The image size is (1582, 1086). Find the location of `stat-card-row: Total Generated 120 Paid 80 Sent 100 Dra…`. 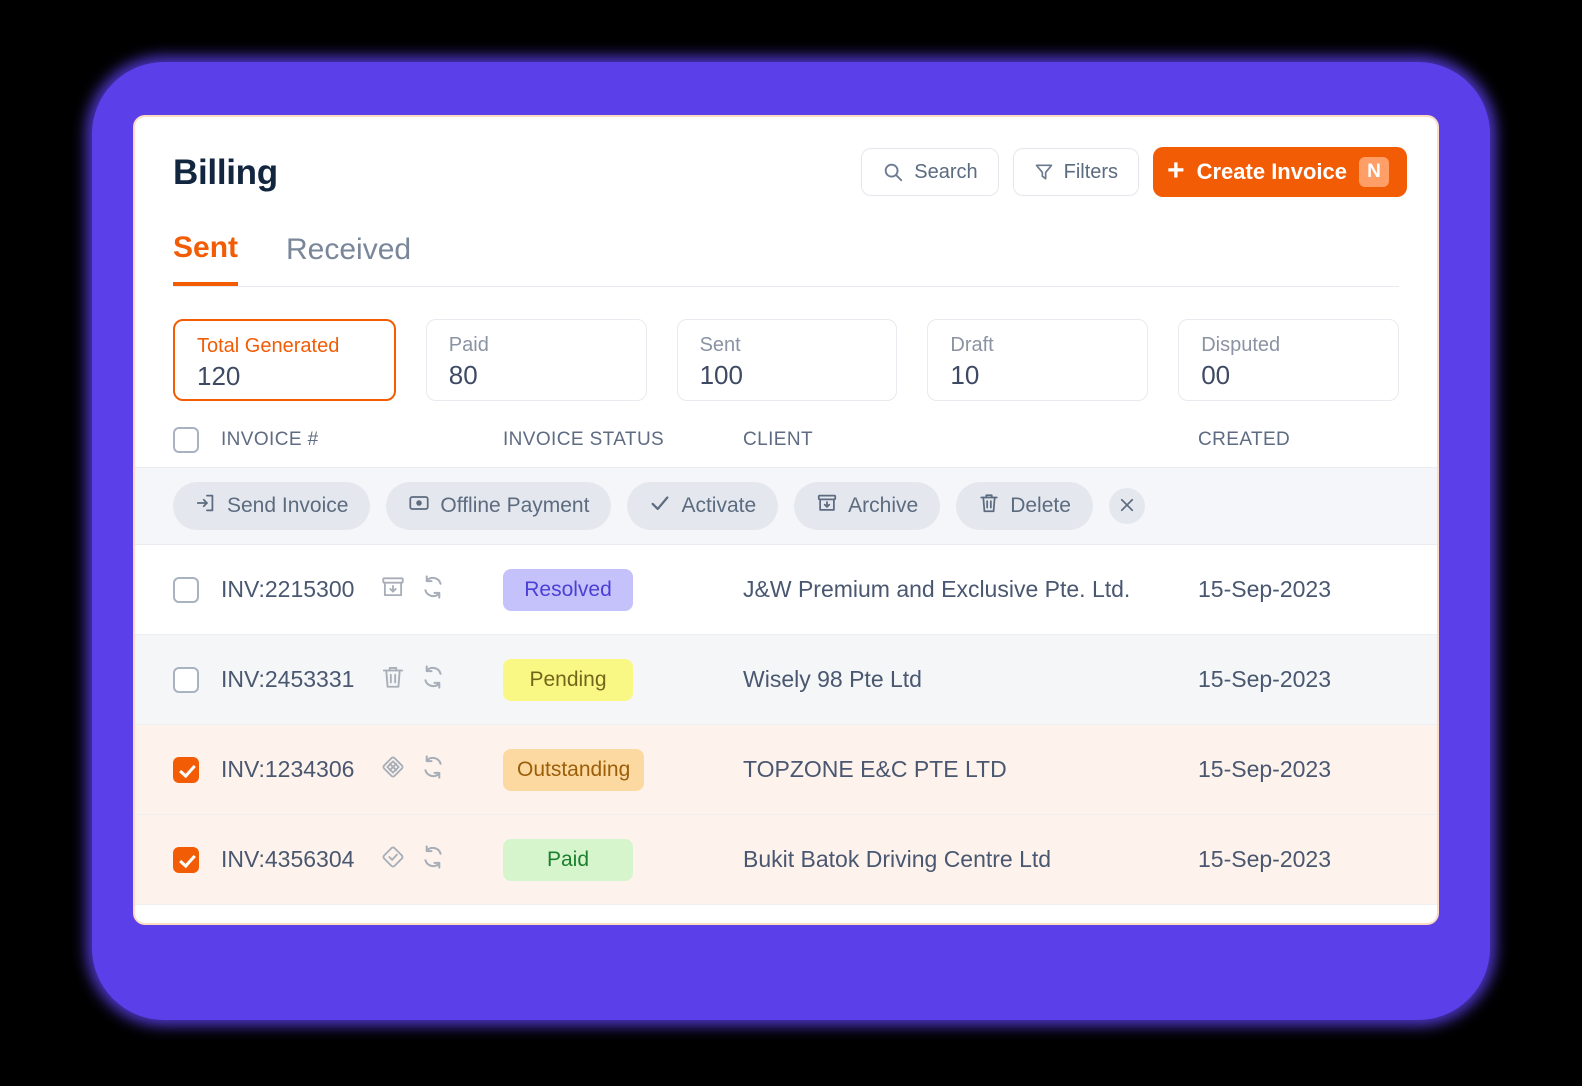

stat-card-row: Total Generated 120 Paid 80 Sent 100 Dra… is located at coordinates (786, 360).